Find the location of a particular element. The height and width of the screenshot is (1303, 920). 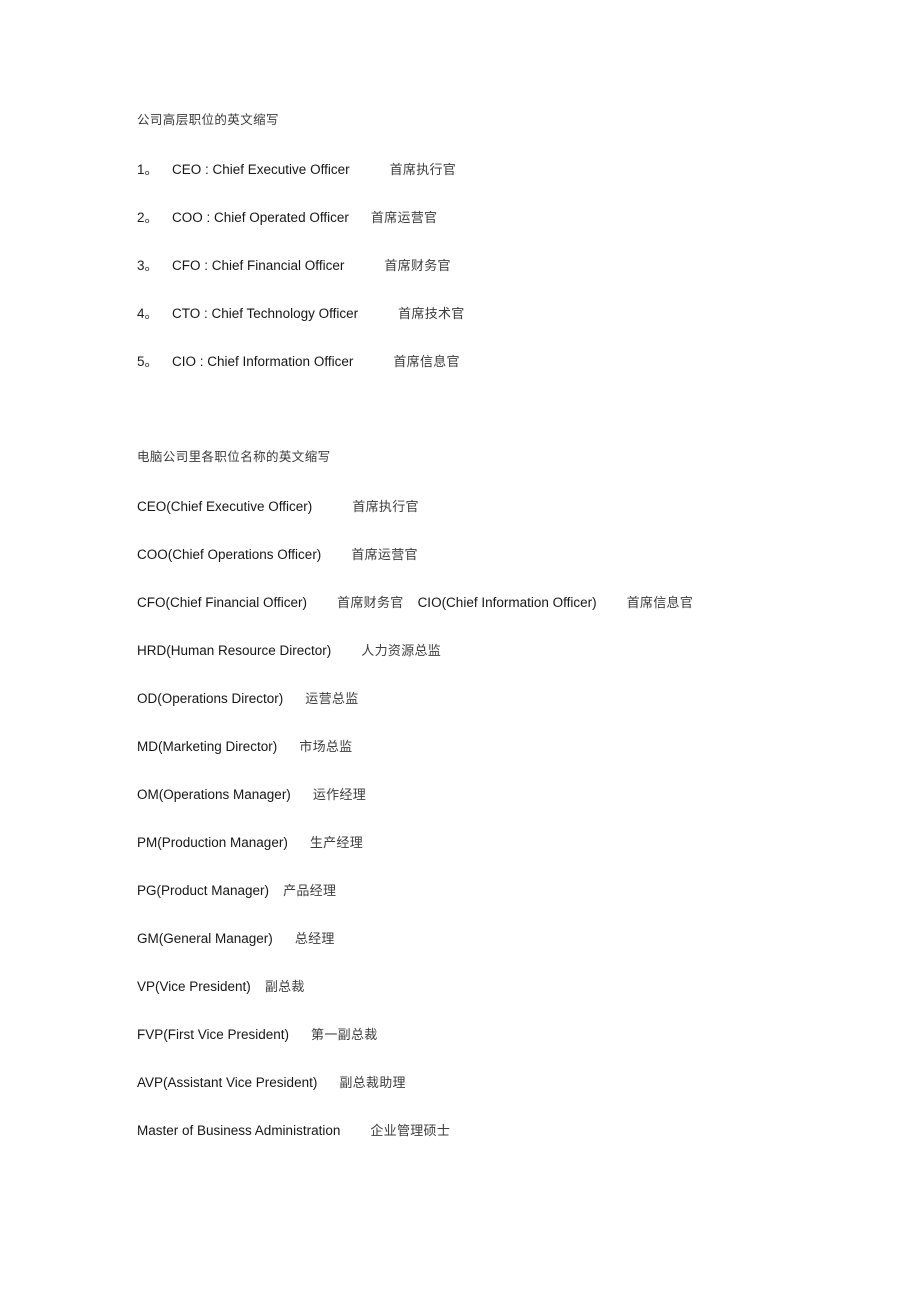

item-number: 1。 is located at coordinates (148, 169).